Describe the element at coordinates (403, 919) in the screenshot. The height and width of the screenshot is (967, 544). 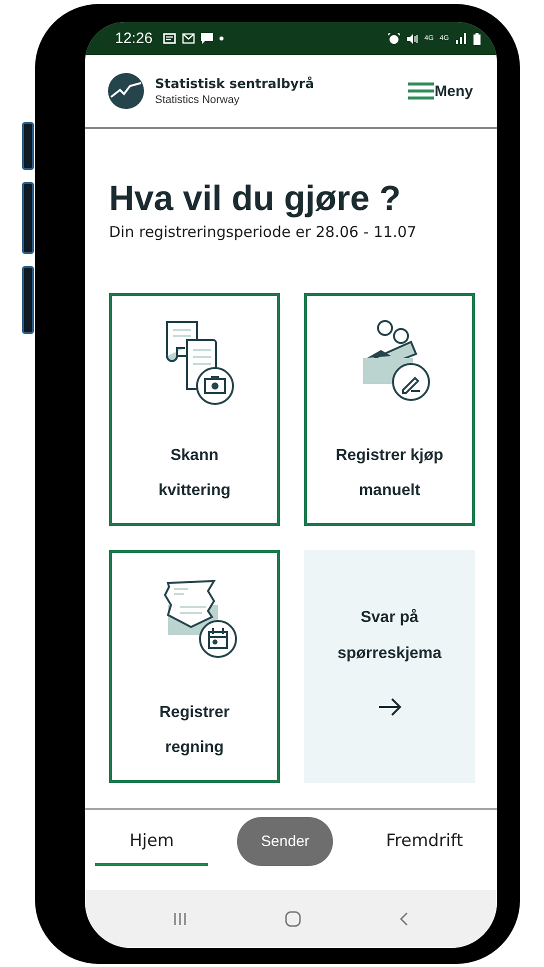
I see `back-icon` at that location.